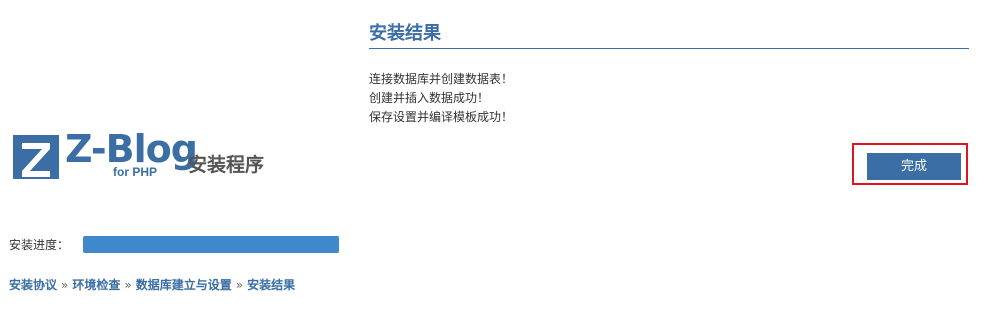 Image resolution: width=1000 pixels, height=322 pixels. I want to click on progress-bar-fill, so click(211, 244).